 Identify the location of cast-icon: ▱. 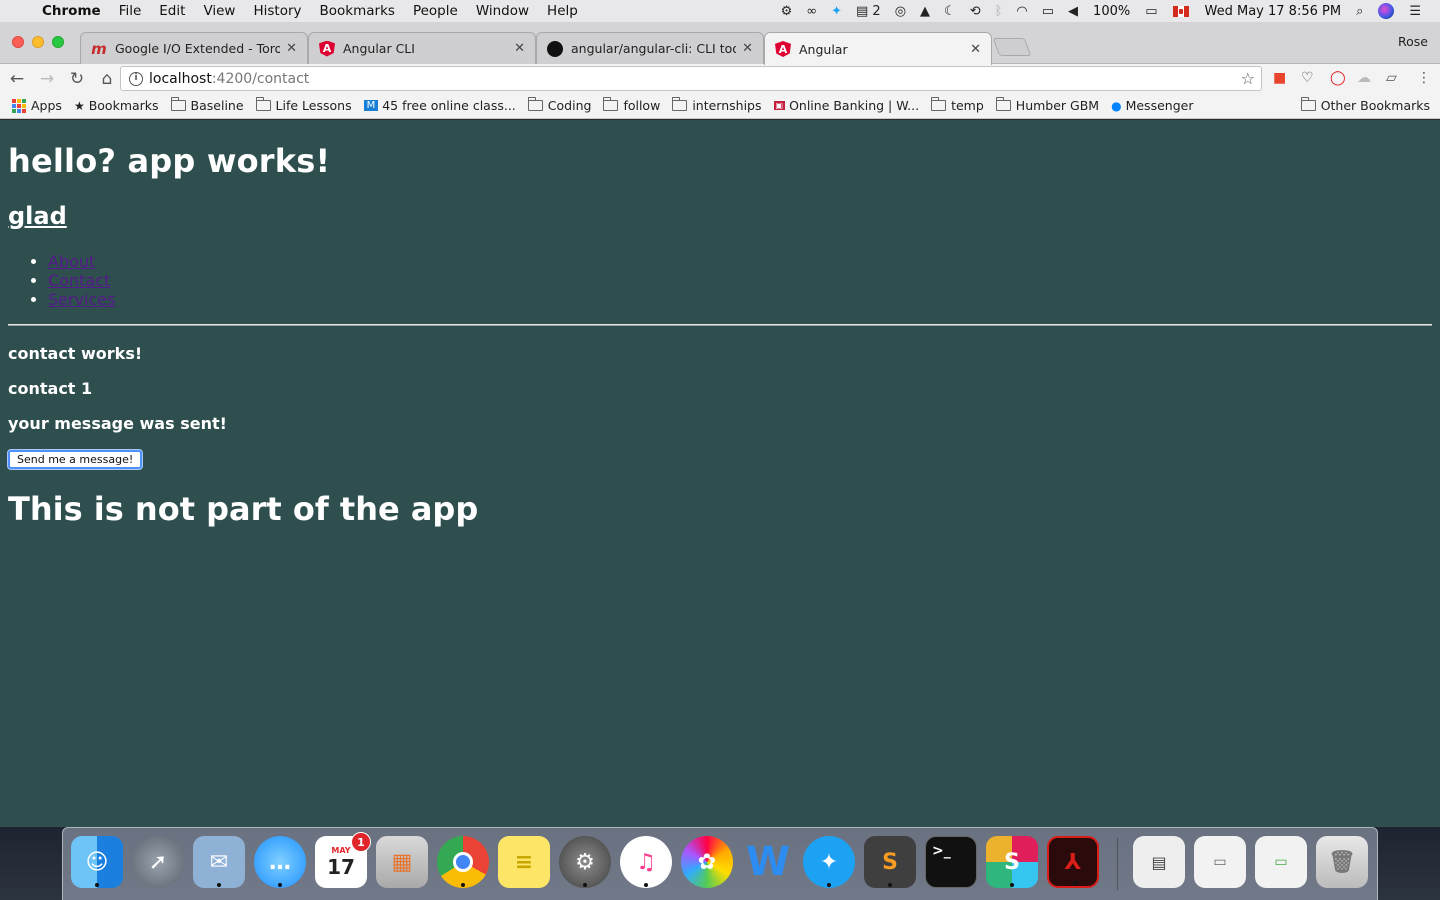
(1391, 78).